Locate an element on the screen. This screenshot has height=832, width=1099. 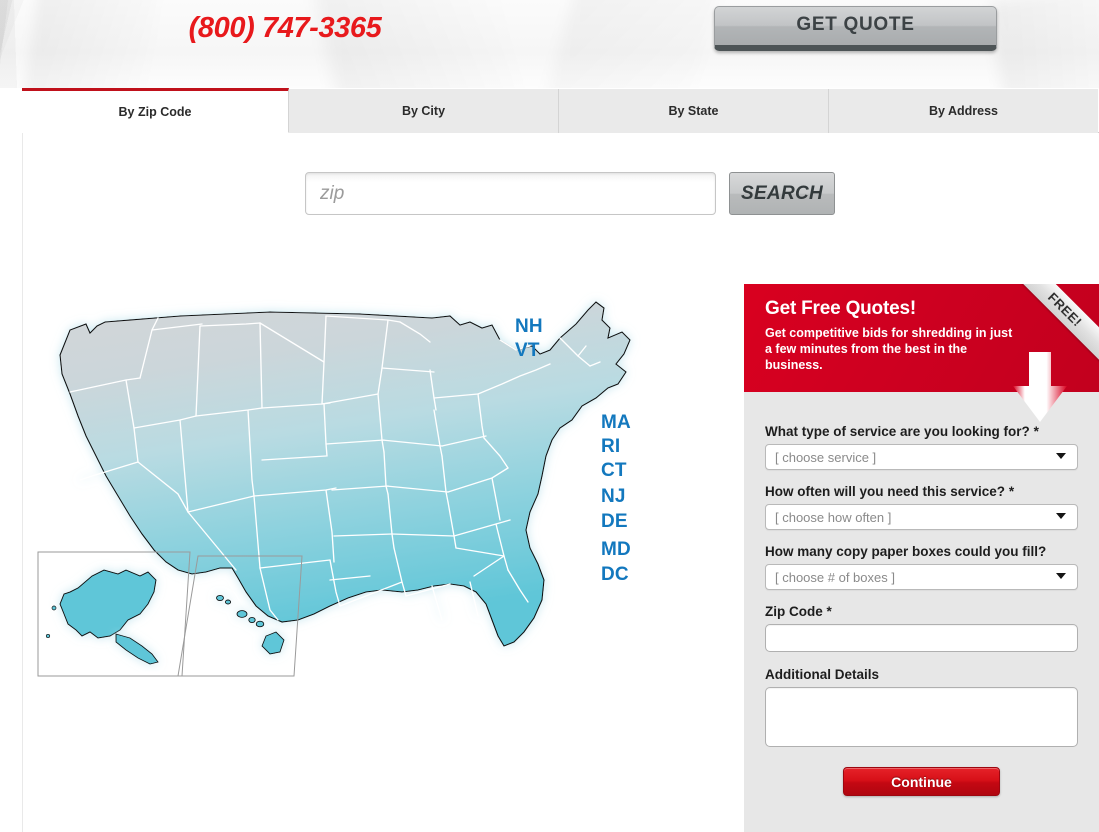
label-text: How often will you need this service? is located at coordinates (885, 491).